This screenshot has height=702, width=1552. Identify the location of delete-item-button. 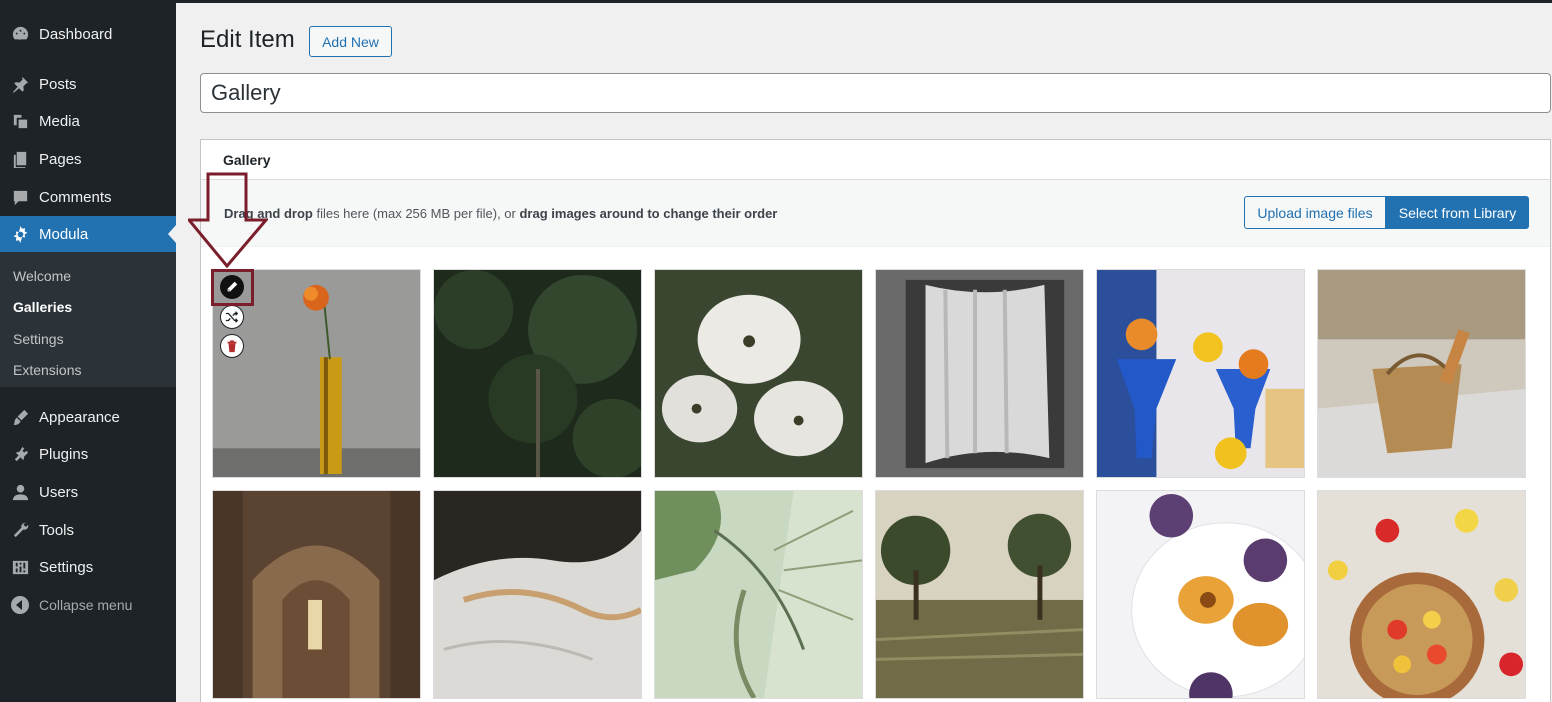
(232, 346).